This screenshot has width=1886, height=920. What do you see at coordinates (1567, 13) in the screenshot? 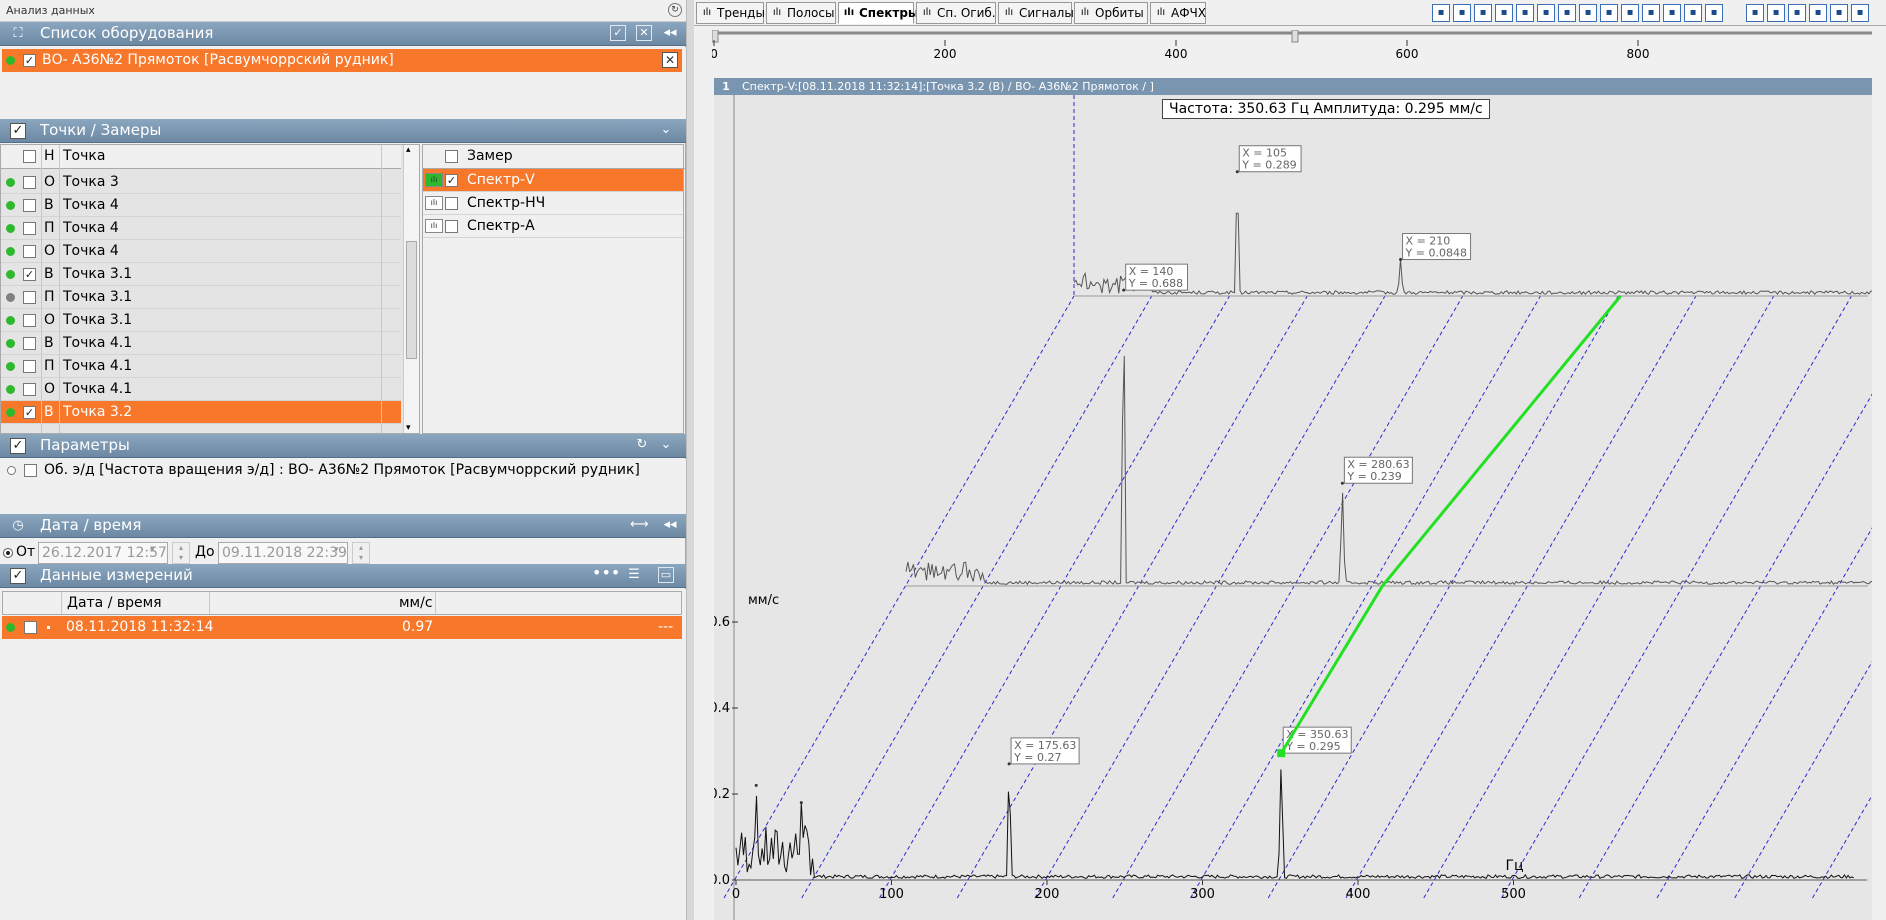
I see `bands-icon: ▪` at bounding box center [1567, 13].